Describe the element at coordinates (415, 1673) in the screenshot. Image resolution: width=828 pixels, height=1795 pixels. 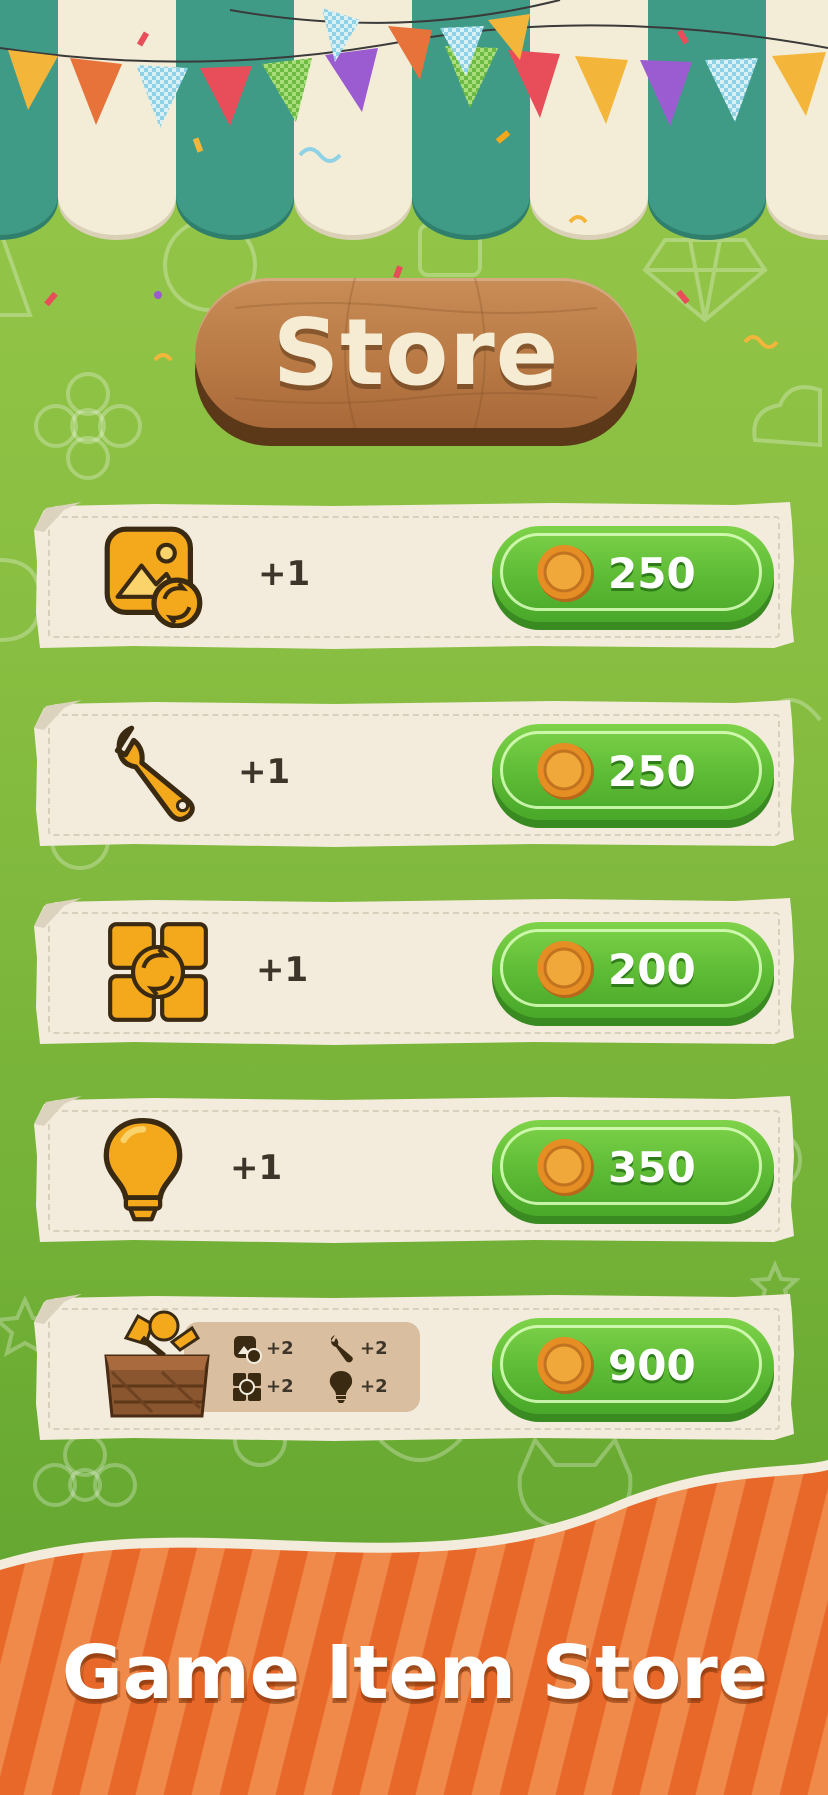
I see `banner-caption: Game Item Store` at that location.